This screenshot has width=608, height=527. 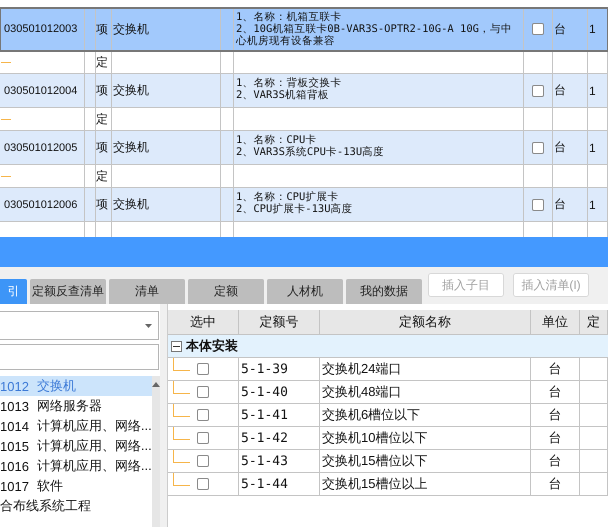 What do you see at coordinates (212, 346) in the screenshot?
I see `group-label: 本体安装` at bounding box center [212, 346].